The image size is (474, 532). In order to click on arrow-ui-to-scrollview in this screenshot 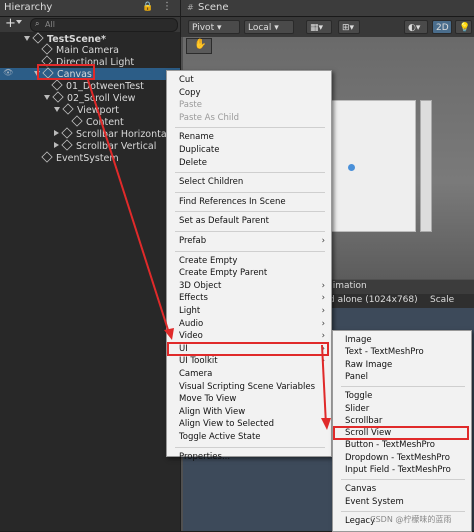, I will do `click(324, 385)`.